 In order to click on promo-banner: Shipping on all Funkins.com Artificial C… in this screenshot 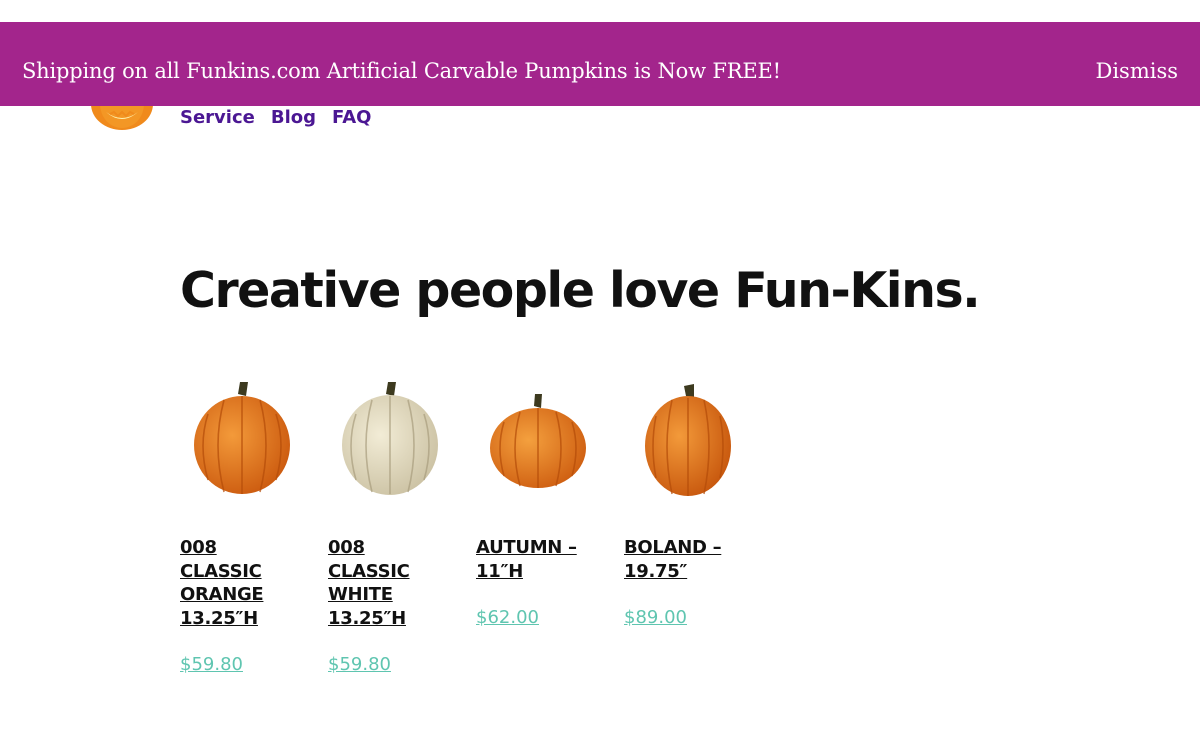, I will do `click(600, 64)`.